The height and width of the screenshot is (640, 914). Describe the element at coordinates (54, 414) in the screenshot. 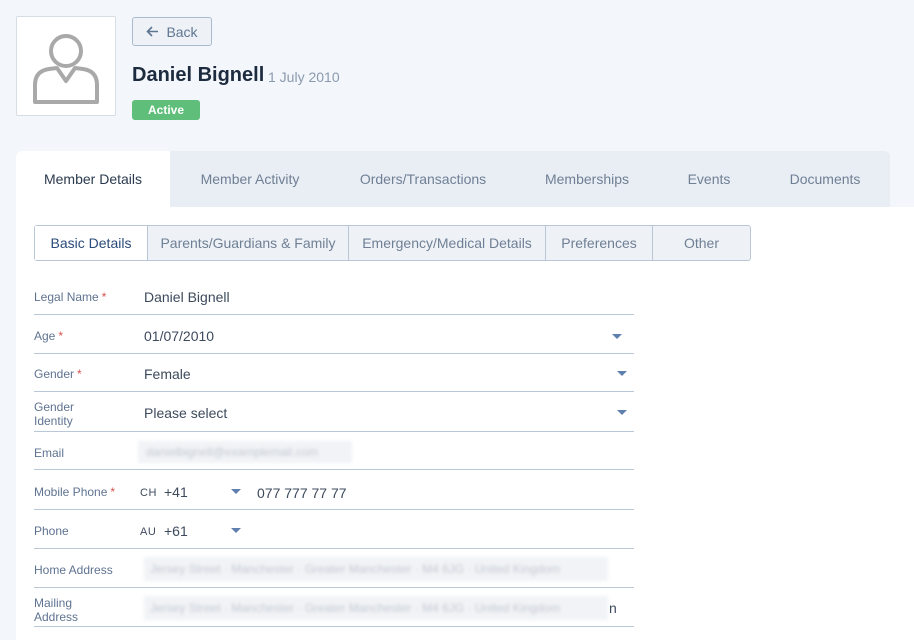

I see `gender-identity-label: Gender Identity` at that location.